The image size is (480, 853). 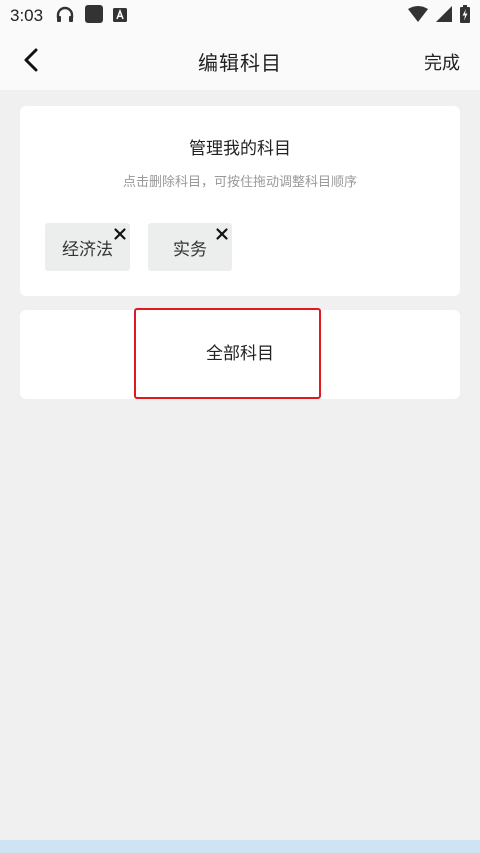 What do you see at coordinates (87, 249) in the screenshot?
I see `subject-chip-label: 经济法` at bounding box center [87, 249].